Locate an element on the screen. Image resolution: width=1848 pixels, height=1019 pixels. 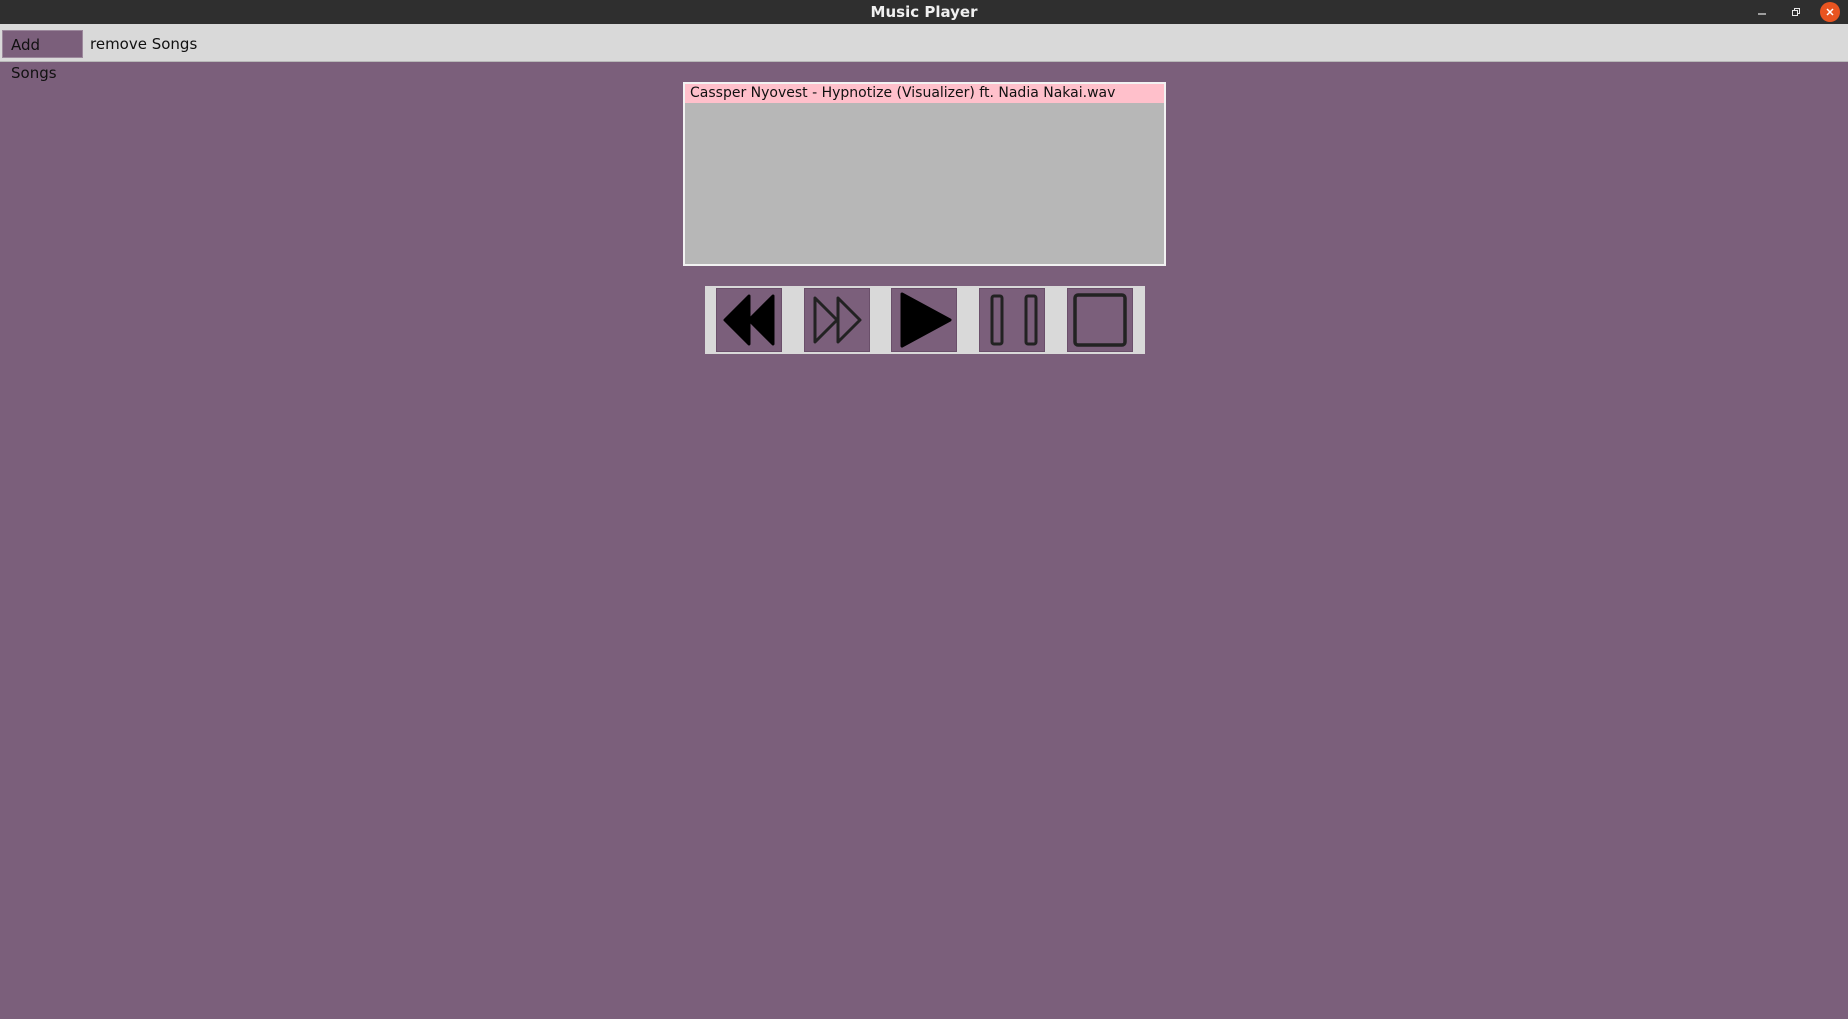
next-button is located at coordinates (837, 320).